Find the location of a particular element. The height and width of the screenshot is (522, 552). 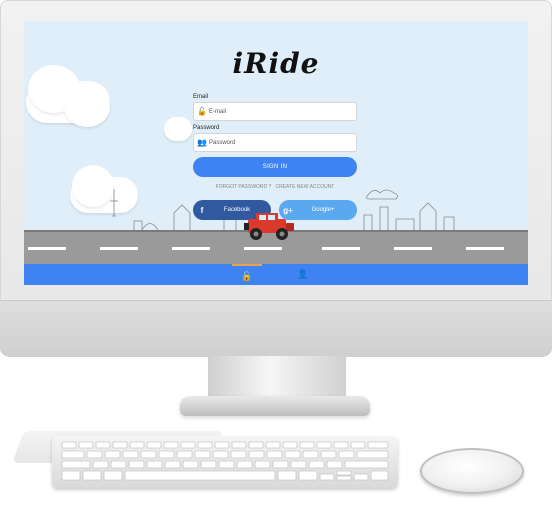

monitor-chin is located at coordinates (276, 328).